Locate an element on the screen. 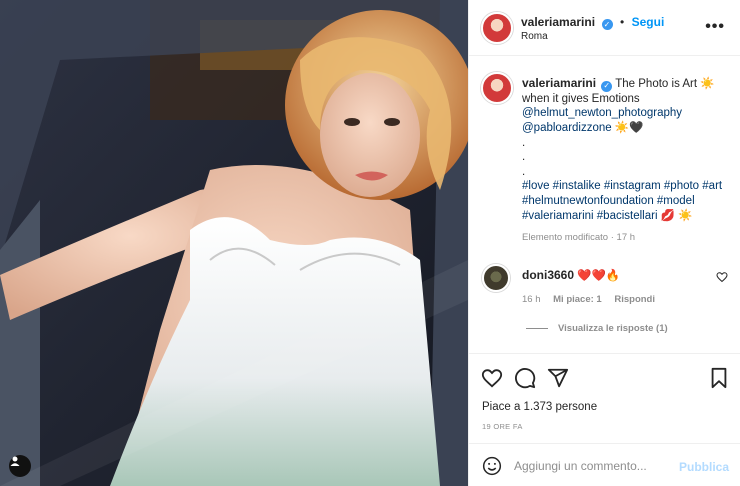 Image resolution: width=740 pixels, height=486 pixels. caption-text-2: when it gives Emotions is located at coordinates (581, 98).